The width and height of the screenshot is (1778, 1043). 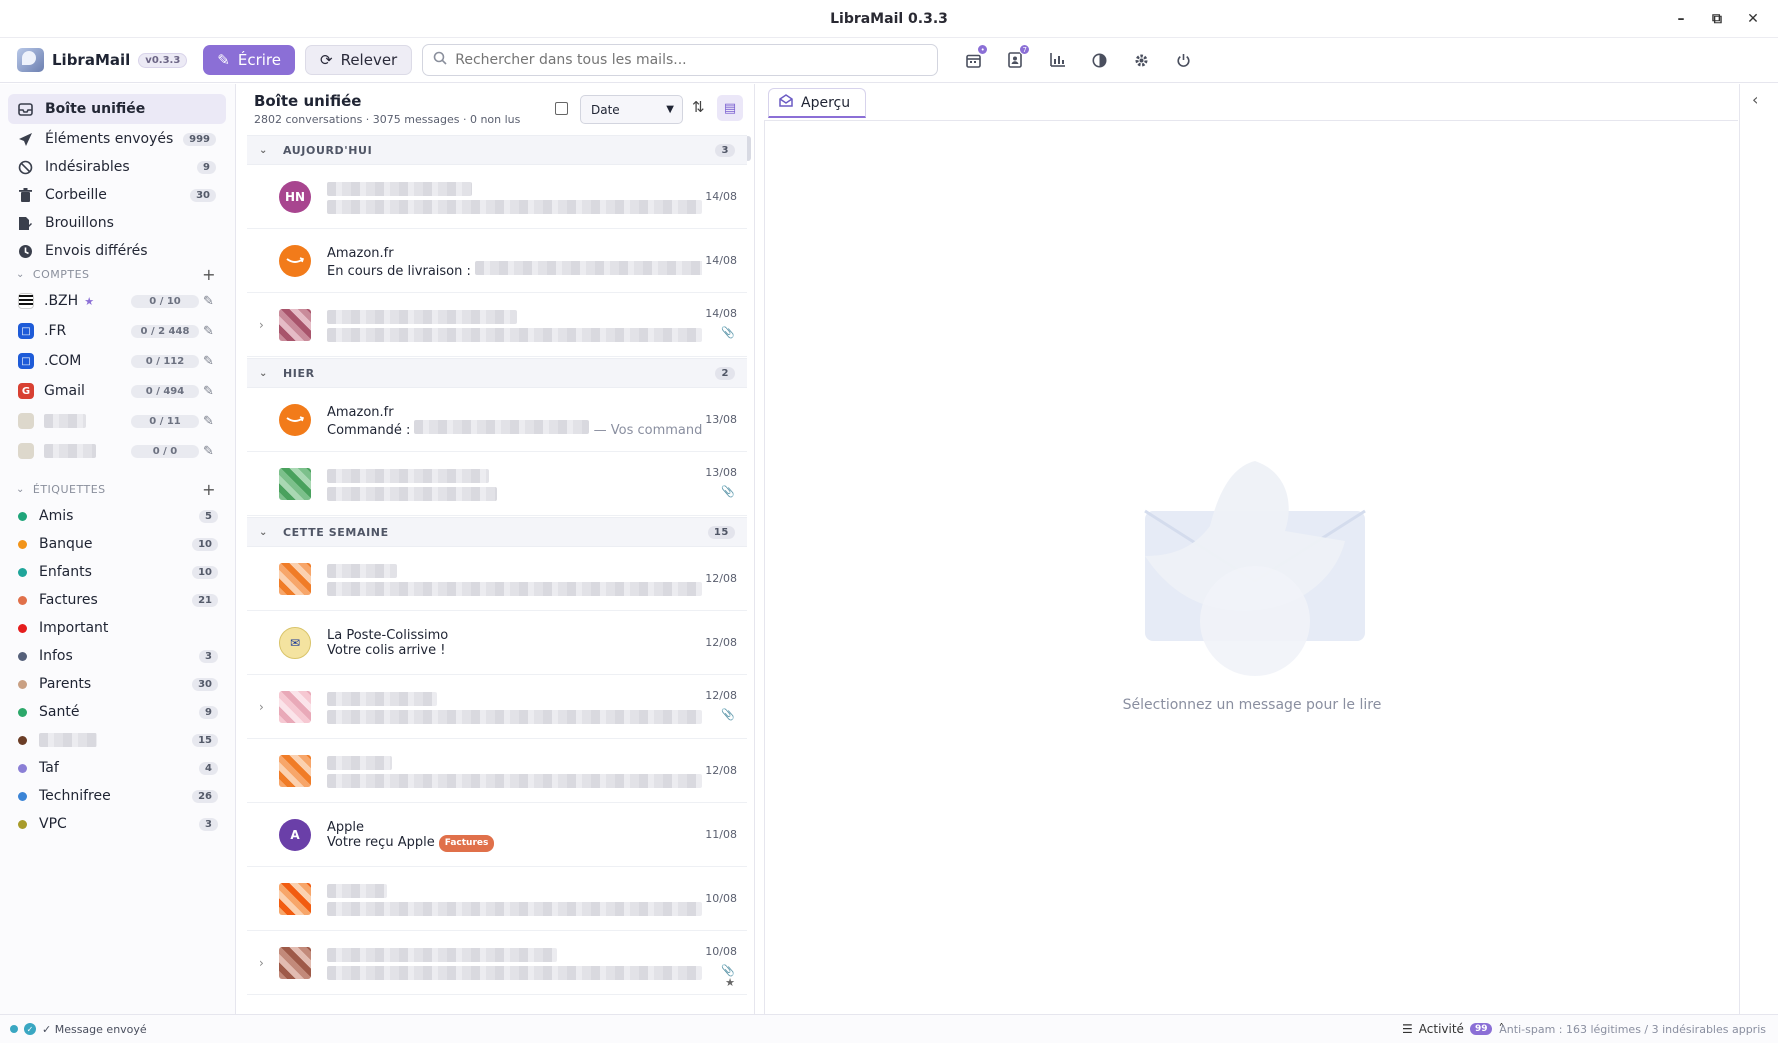 I want to click on sidebar-item-label: Brouillons, so click(x=79, y=223).